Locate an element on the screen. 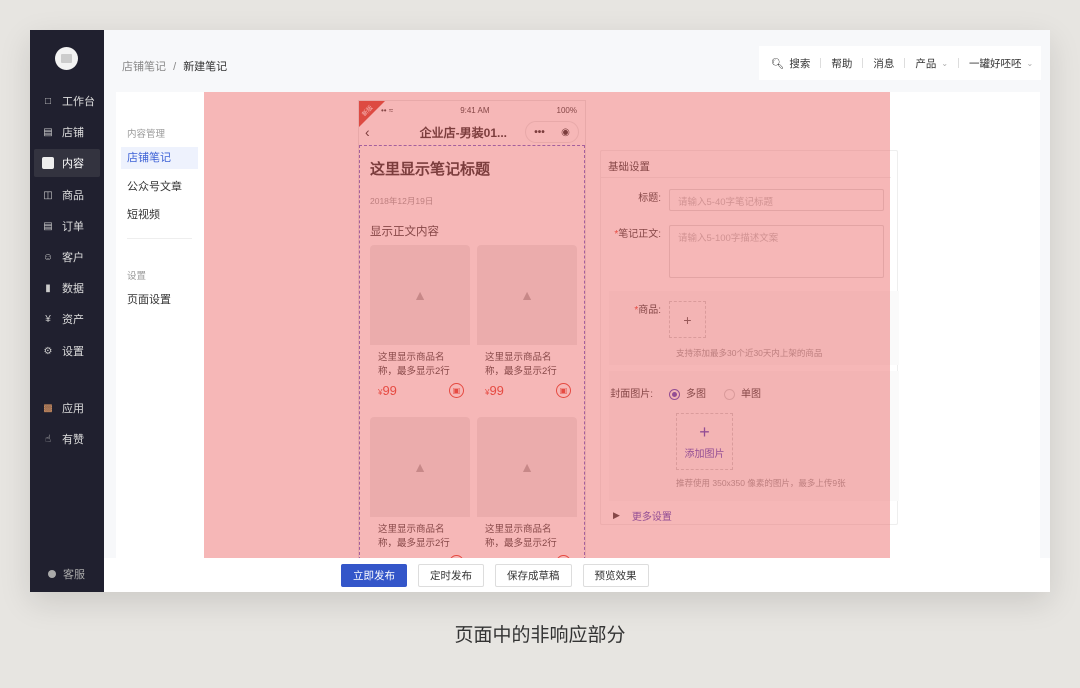 The height and width of the screenshot is (688, 1080). messages-link: 消息 is located at coordinates (883, 63).